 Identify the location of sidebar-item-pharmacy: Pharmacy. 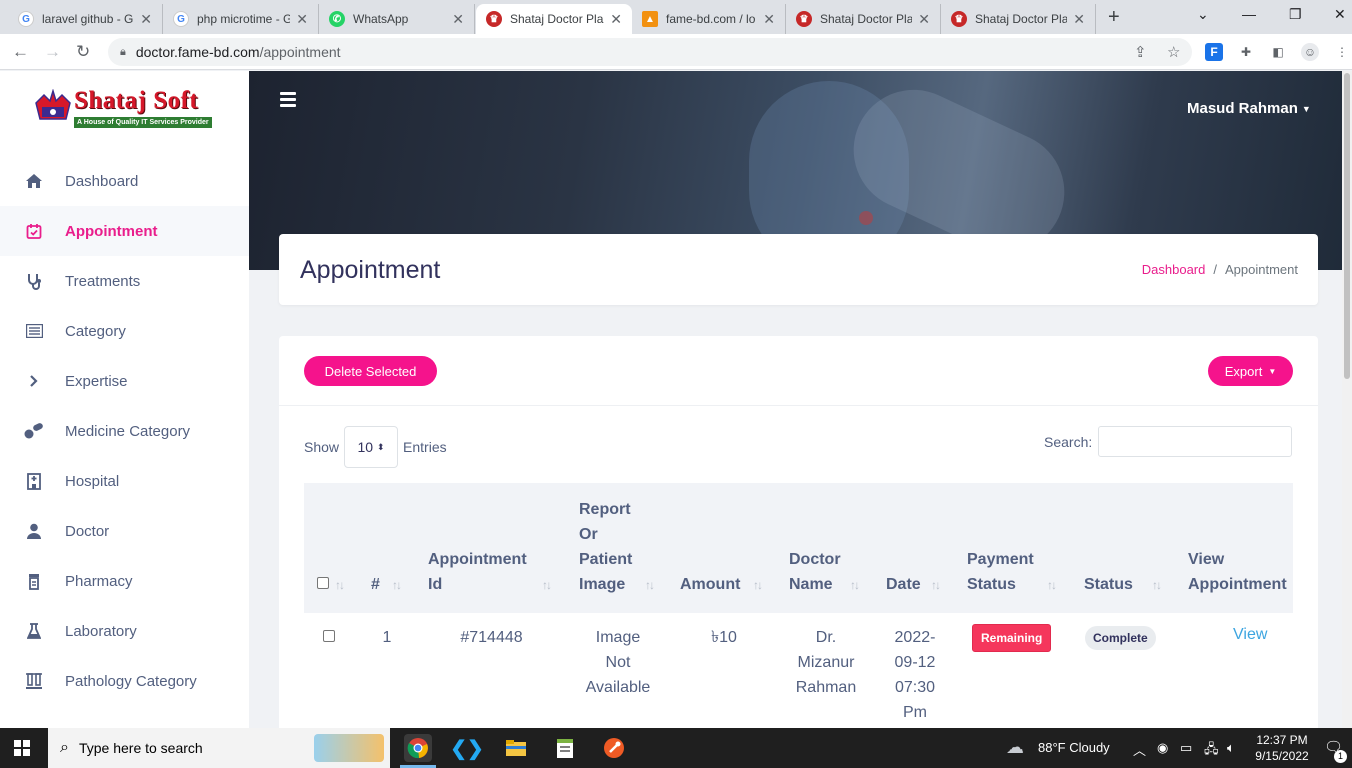
(124, 581).